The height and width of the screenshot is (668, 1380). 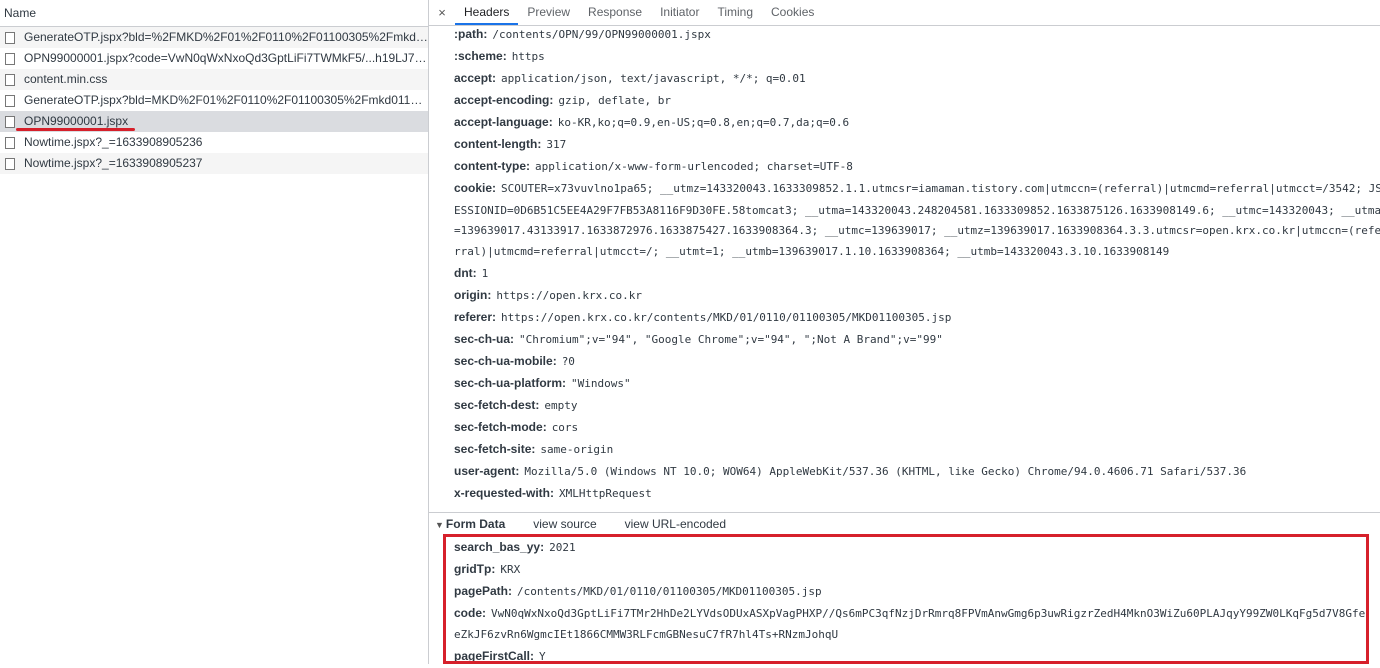 I want to click on header-value: cors, so click(x=565, y=427).